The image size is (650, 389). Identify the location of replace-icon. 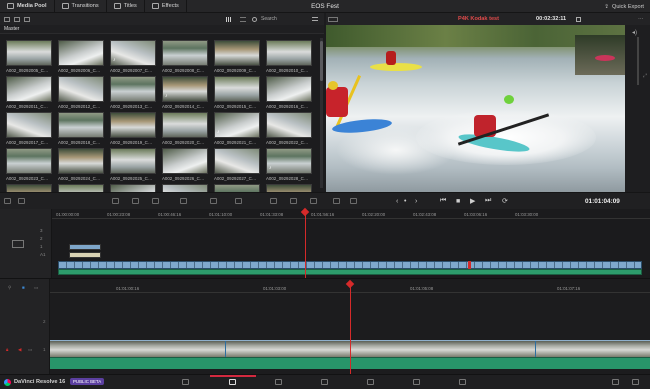
(313, 201).